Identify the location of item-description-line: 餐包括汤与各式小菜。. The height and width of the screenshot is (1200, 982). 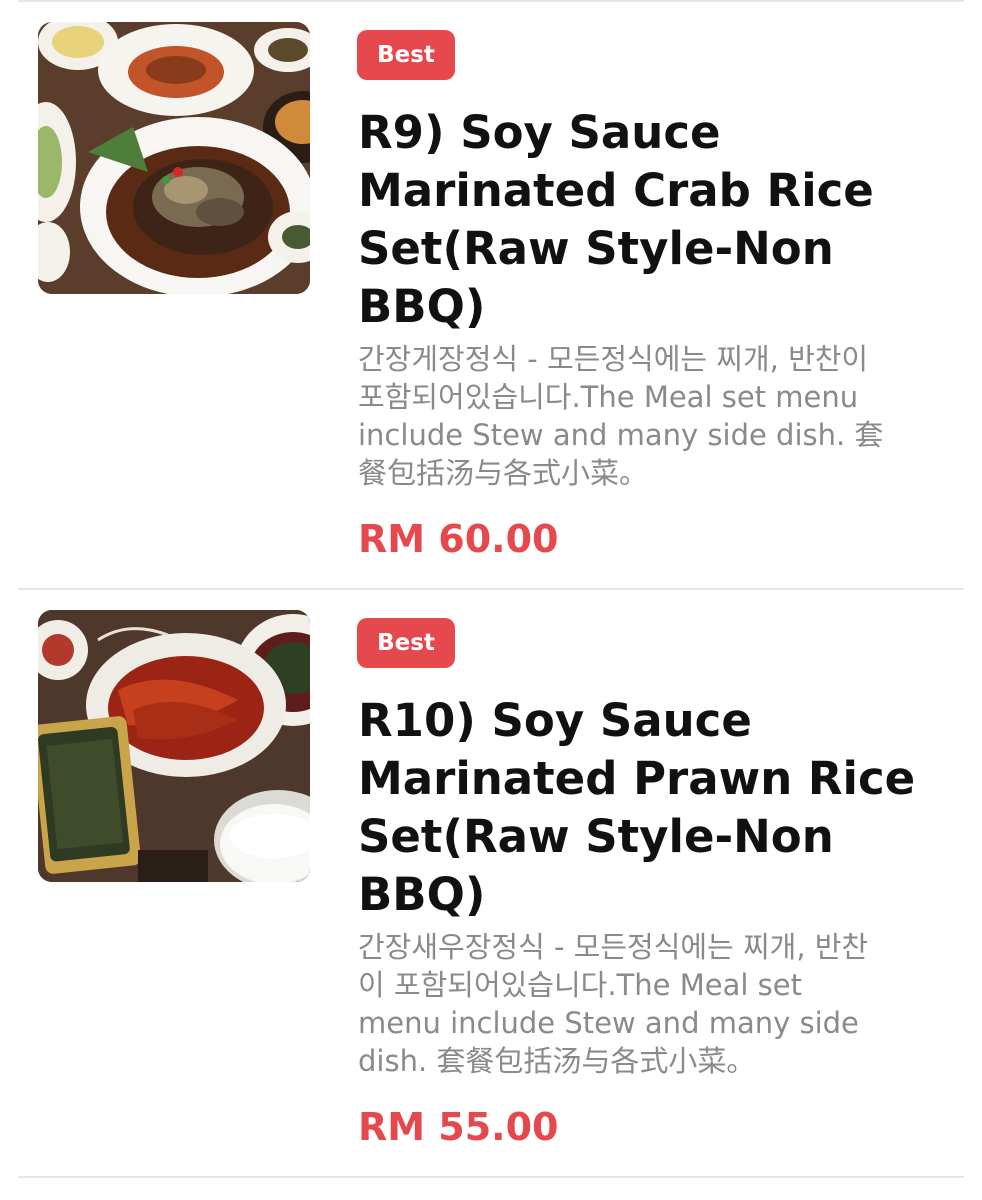
(503, 473).